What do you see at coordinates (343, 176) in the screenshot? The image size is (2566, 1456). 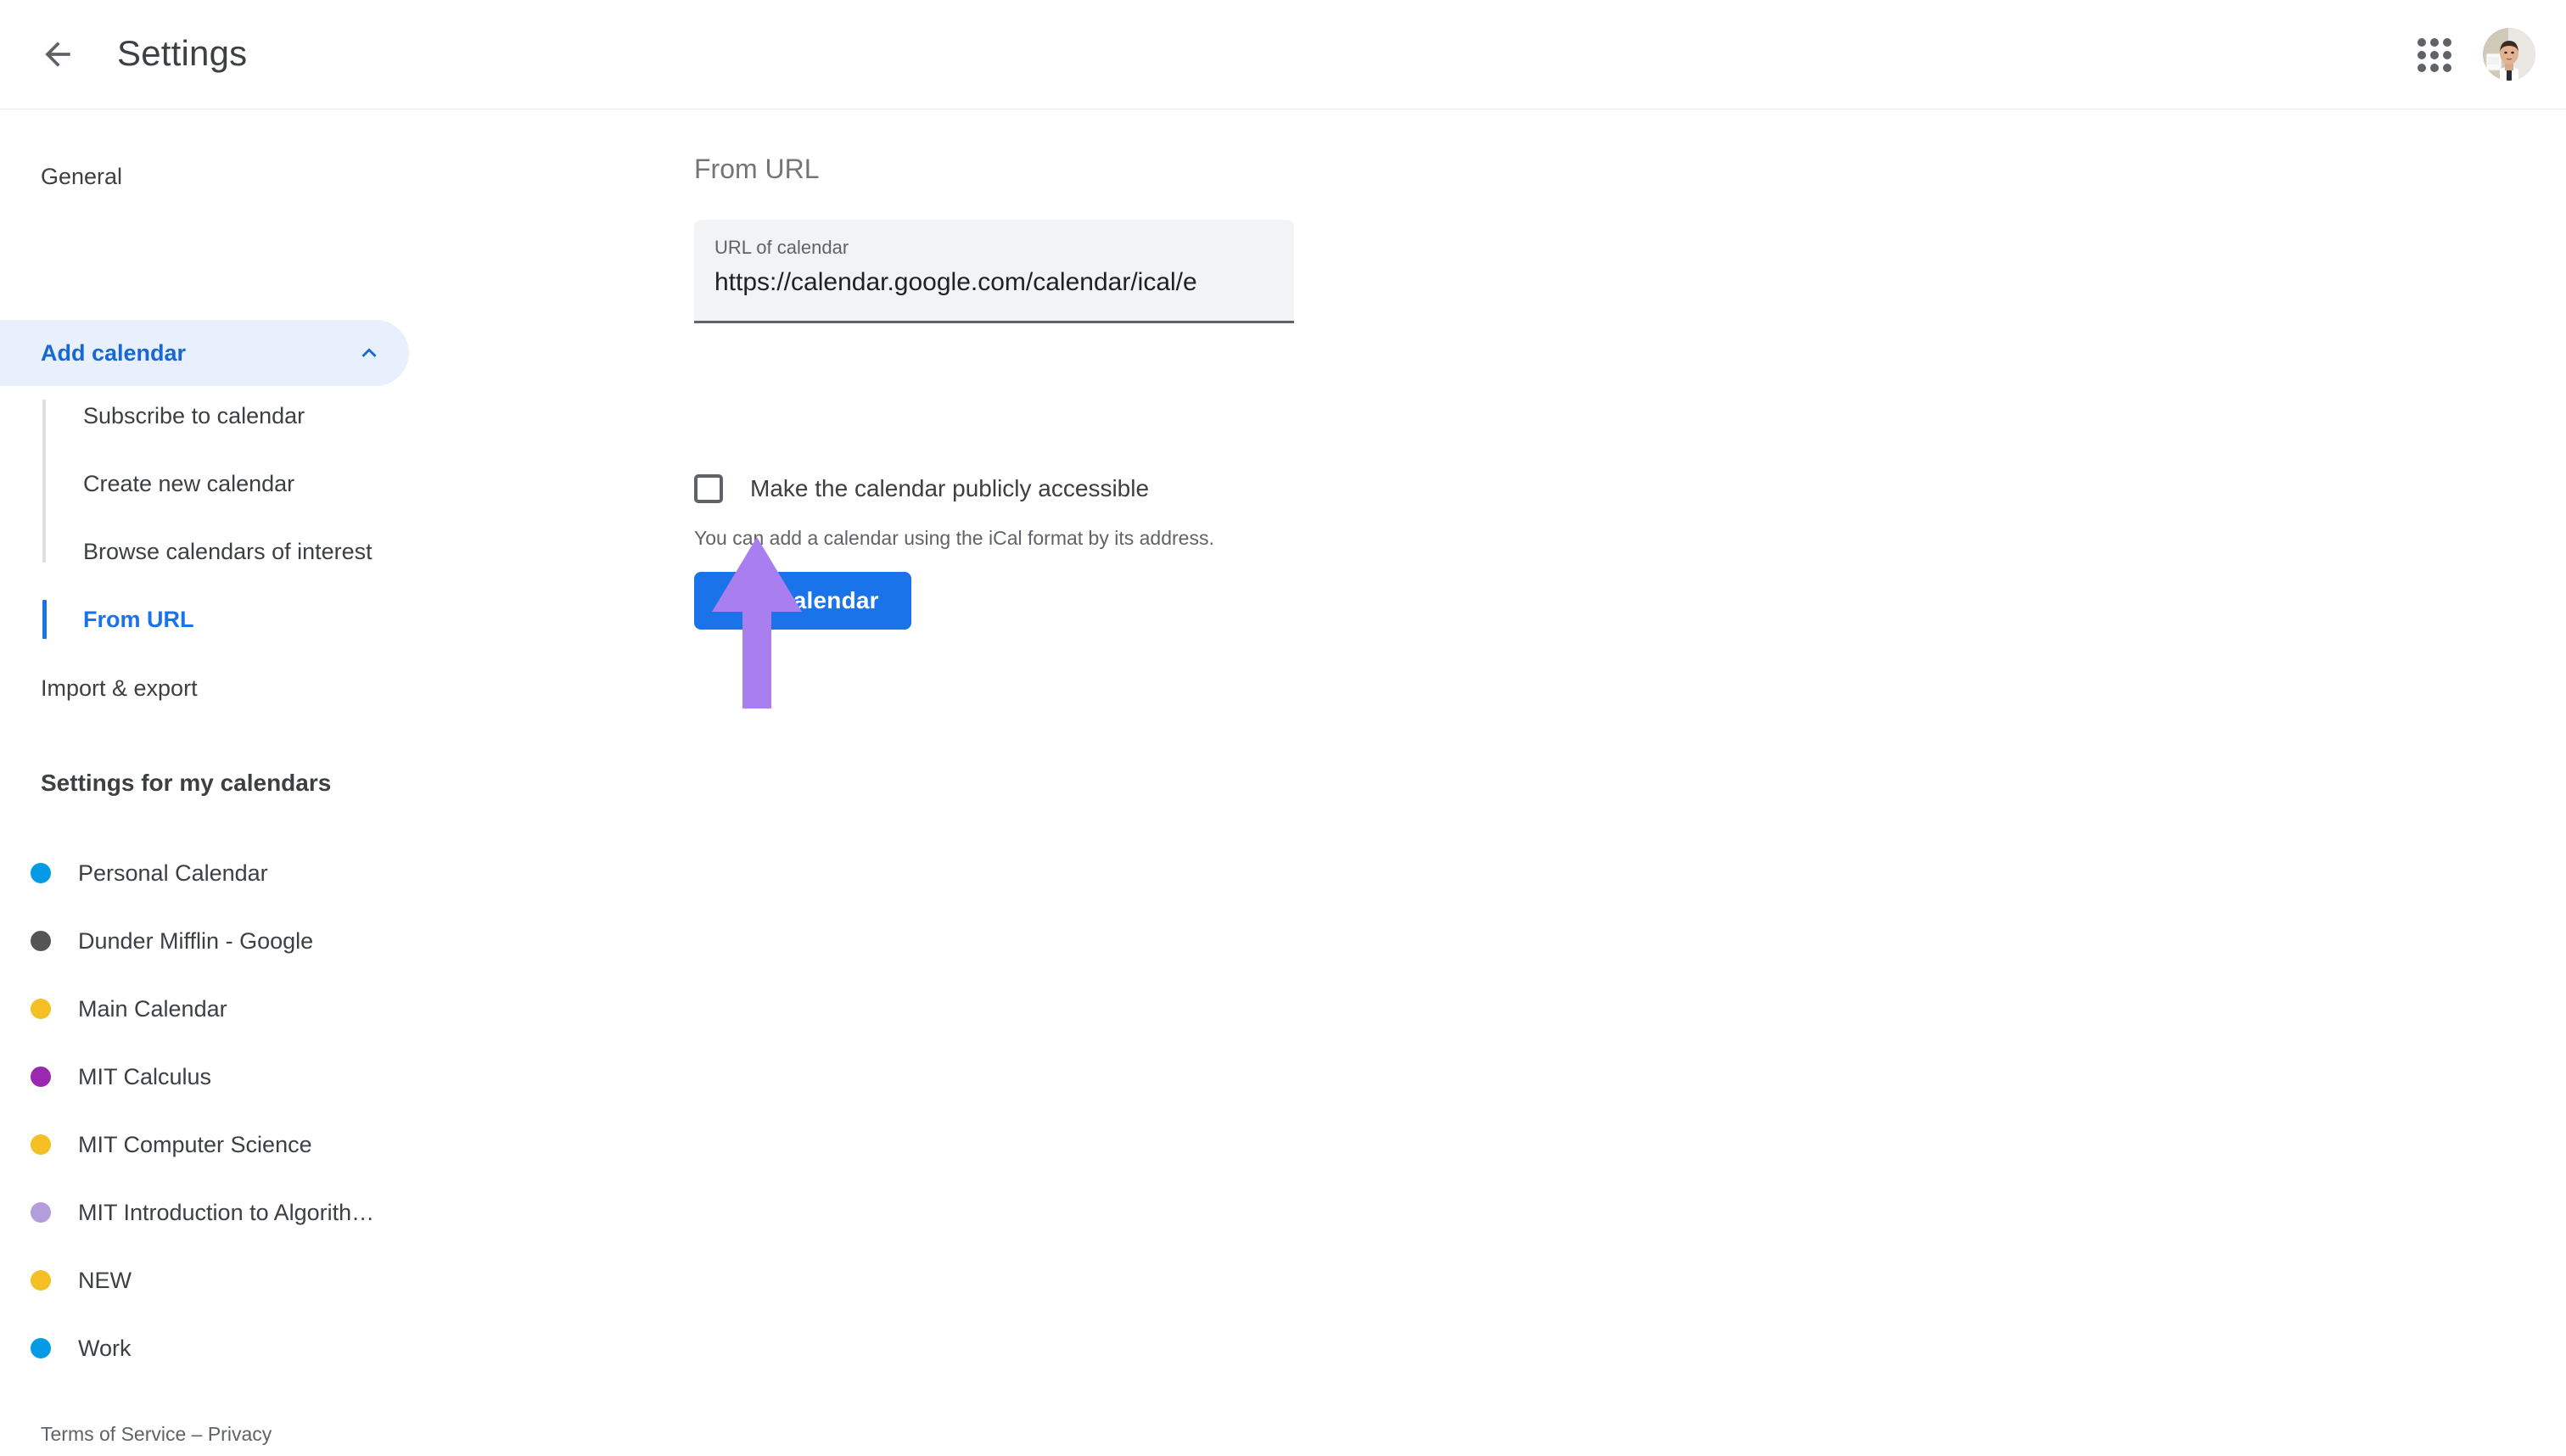 I see `sidebar-item-general: General` at bounding box center [343, 176].